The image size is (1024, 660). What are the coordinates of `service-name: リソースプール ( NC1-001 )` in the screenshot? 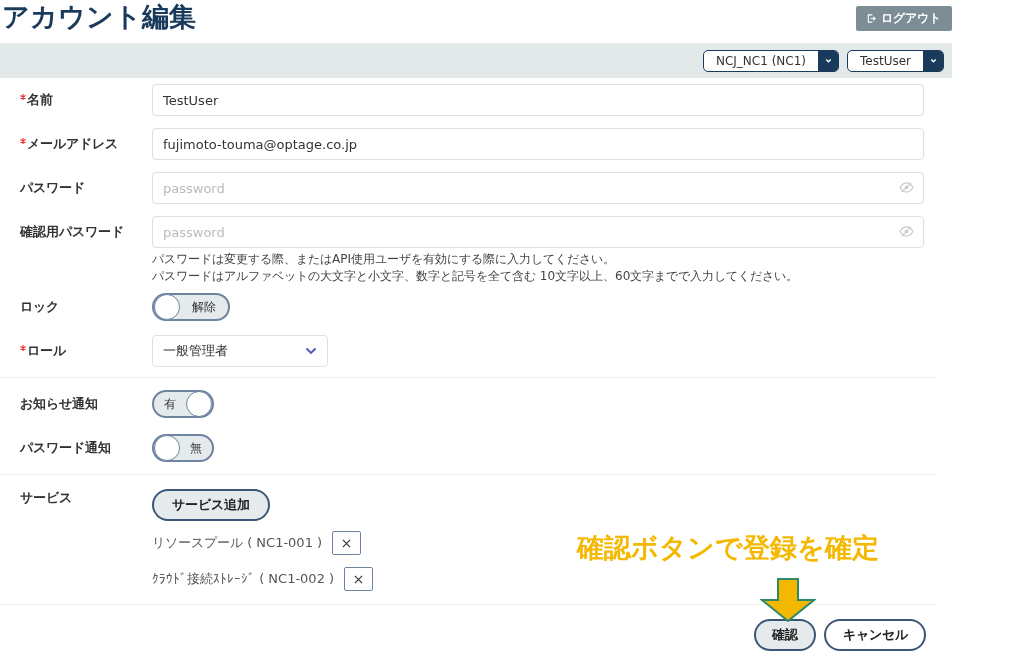 It's located at (237, 543).